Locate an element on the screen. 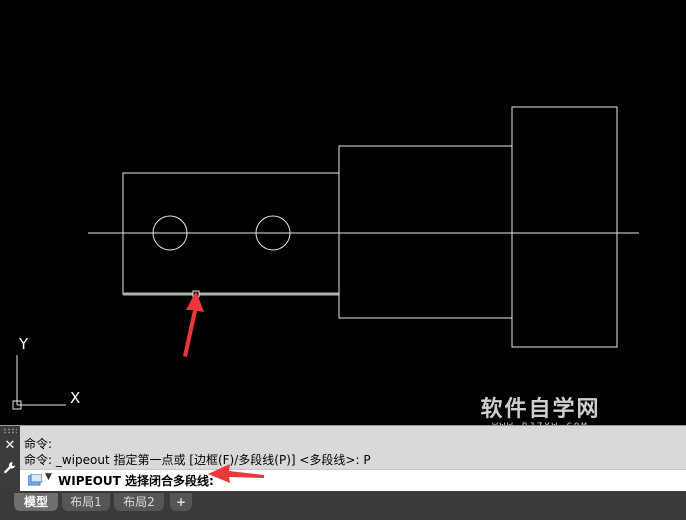 Image resolution: width=686 pixels, height=520 pixels. panel-grip-handle is located at coordinates (10, 431).